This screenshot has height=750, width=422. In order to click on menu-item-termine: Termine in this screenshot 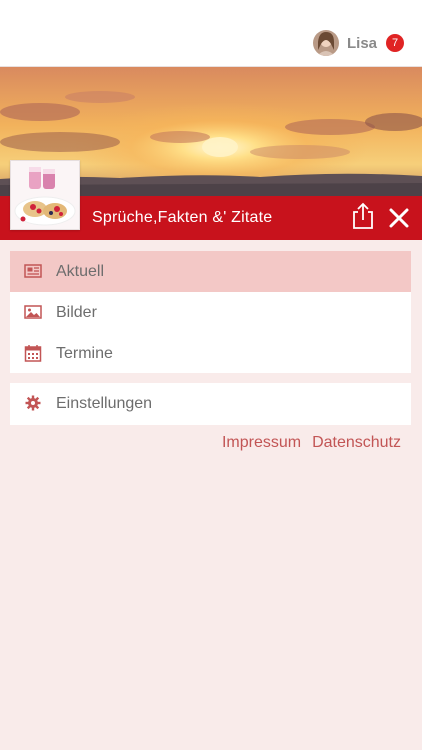, I will do `click(210, 353)`.